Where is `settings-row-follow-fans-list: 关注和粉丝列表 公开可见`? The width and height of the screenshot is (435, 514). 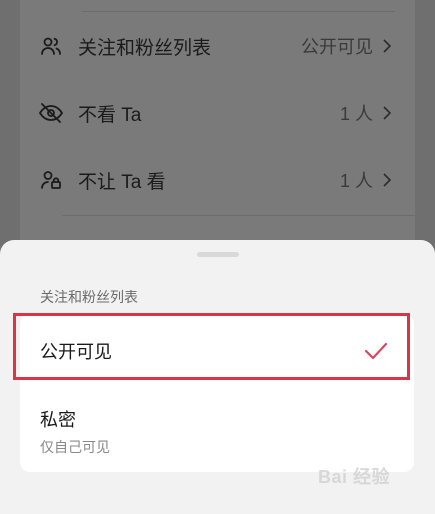
settings-row-follow-fans-list: 关注和粉丝列表 公开可见 is located at coordinates (217, 46).